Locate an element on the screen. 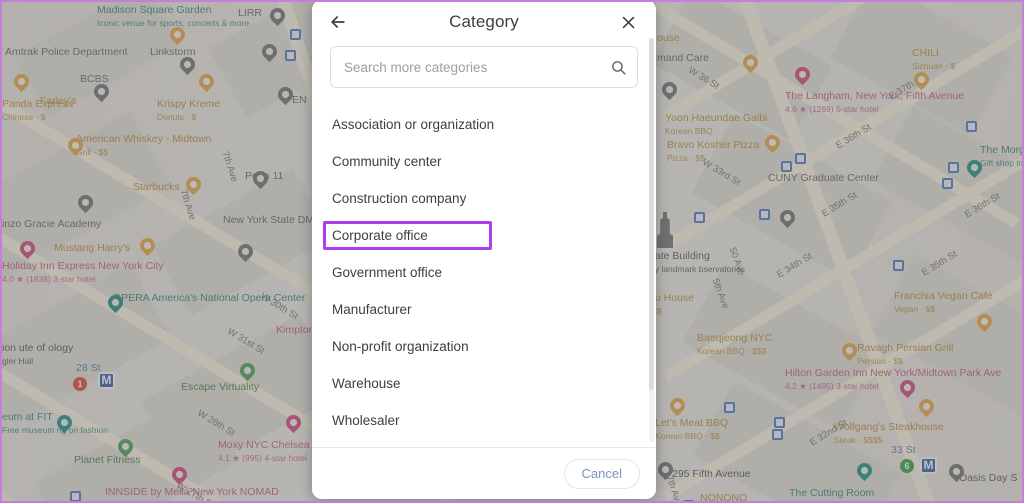 The height and width of the screenshot is (503, 1024). map-poi-label: Kimpton is located at coordinates (295, 330).